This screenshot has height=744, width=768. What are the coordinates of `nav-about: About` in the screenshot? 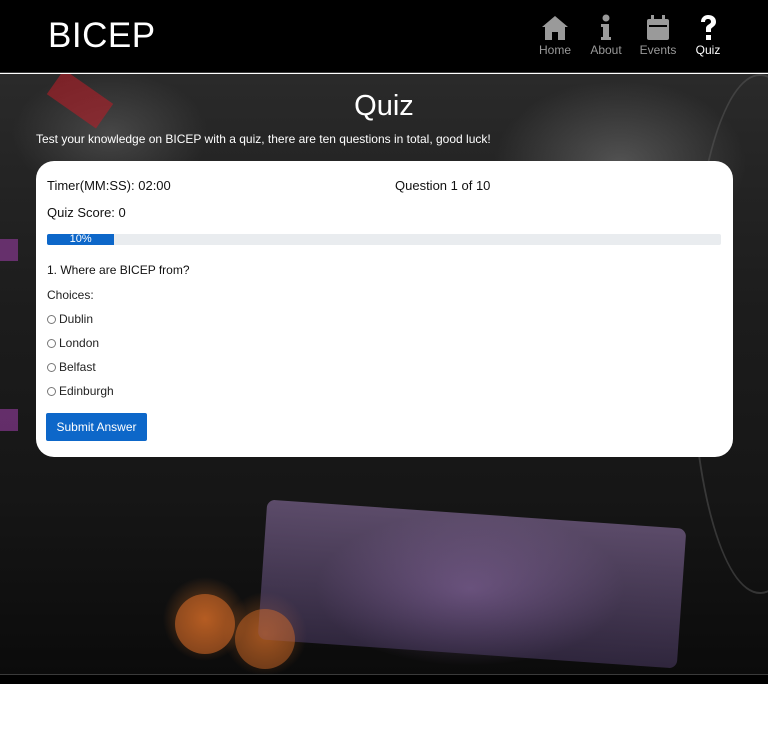 It's located at (606, 35).